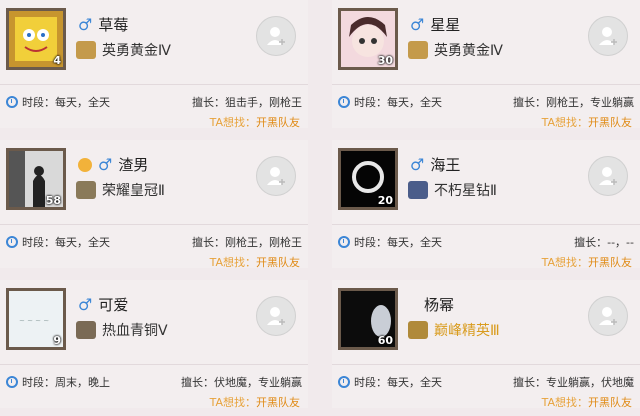  What do you see at coordinates (247, 242) in the screenshot?
I see `skills: 擅长：刚枪王，刚枪王` at bounding box center [247, 242].